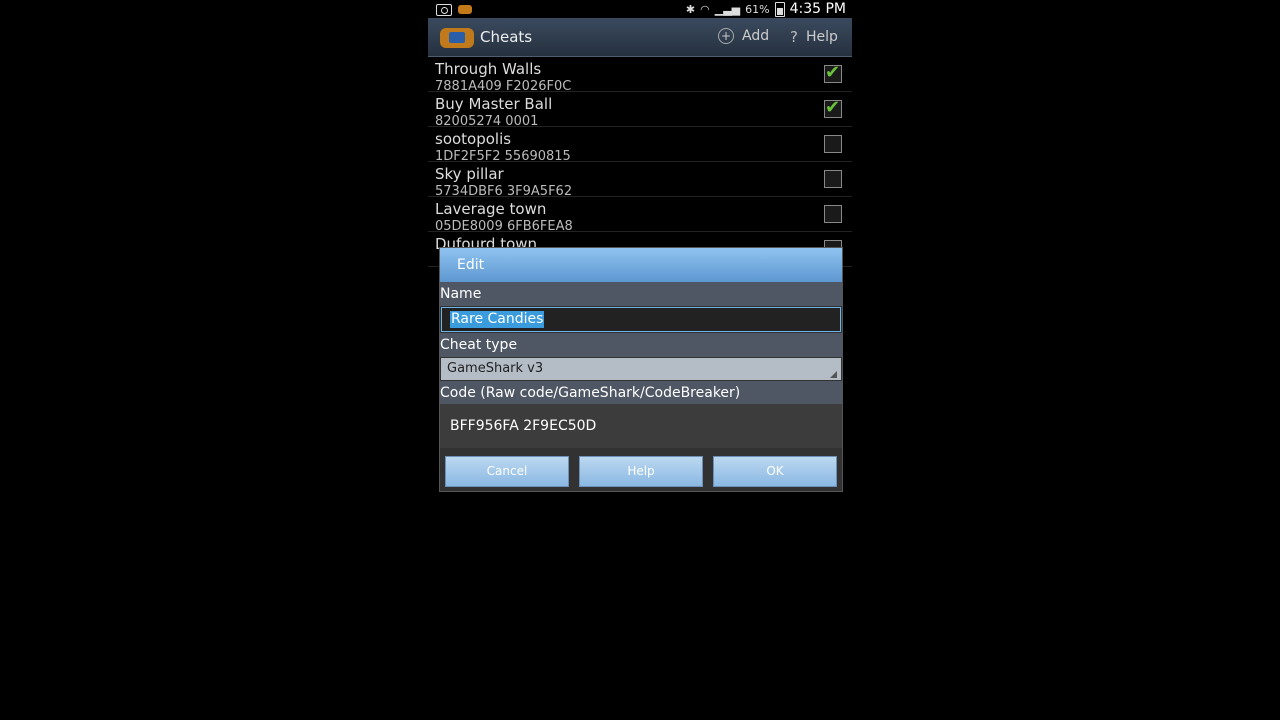 This screenshot has width=1280, height=720. I want to click on cheat-type-select: GameShark v3, so click(641, 369).